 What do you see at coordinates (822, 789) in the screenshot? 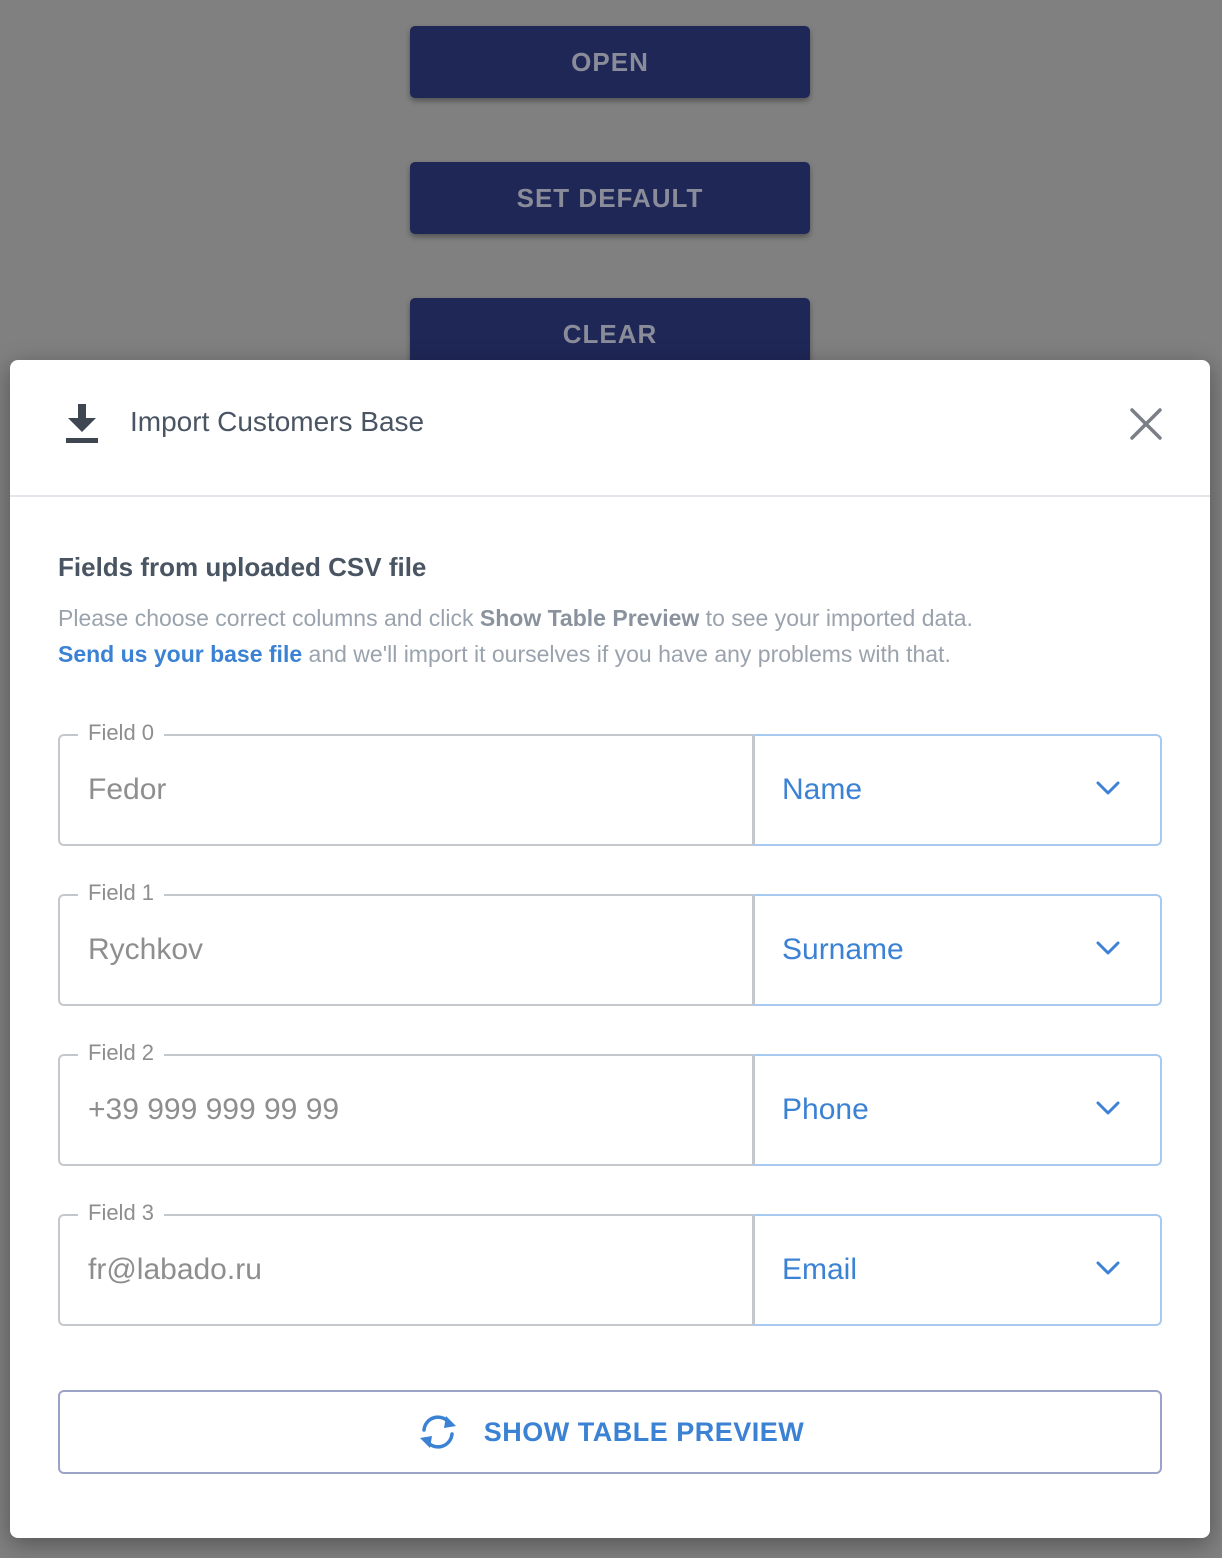
I see `select-value: Name` at bounding box center [822, 789].